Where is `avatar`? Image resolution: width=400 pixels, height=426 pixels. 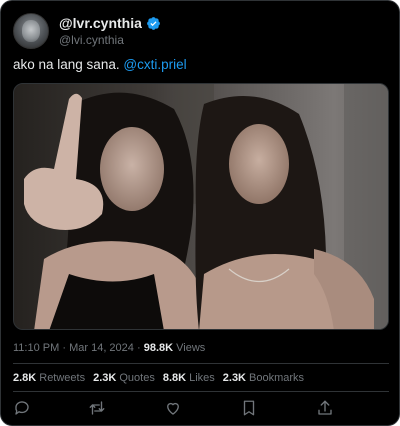
avatar is located at coordinates (31, 31).